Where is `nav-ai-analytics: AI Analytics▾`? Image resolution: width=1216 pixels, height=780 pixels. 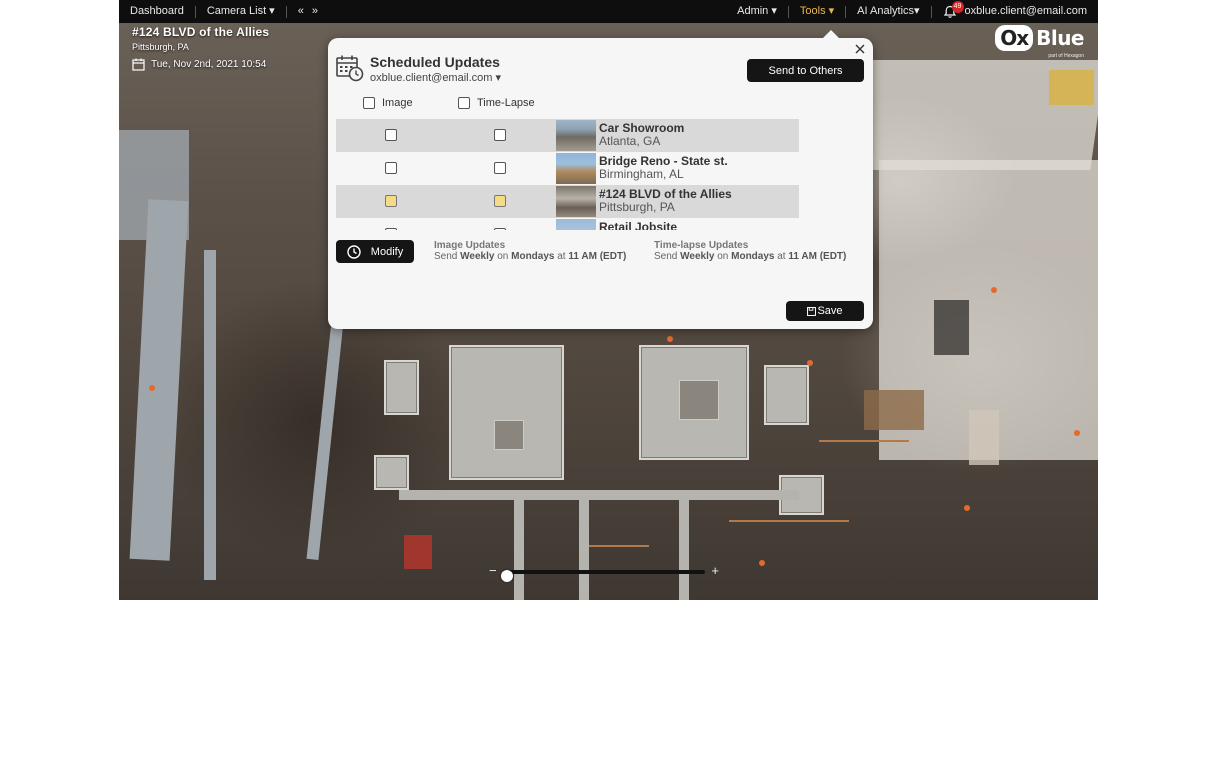 nav-ai-analytics: AI Analytics▾ is located at coordinates (888, 11).